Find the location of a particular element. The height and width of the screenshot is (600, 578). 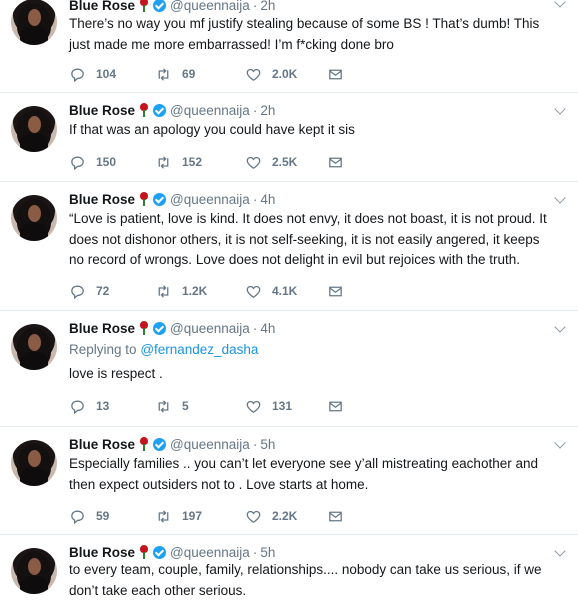

reply-button: 59 is located at coordinates (112, 516).